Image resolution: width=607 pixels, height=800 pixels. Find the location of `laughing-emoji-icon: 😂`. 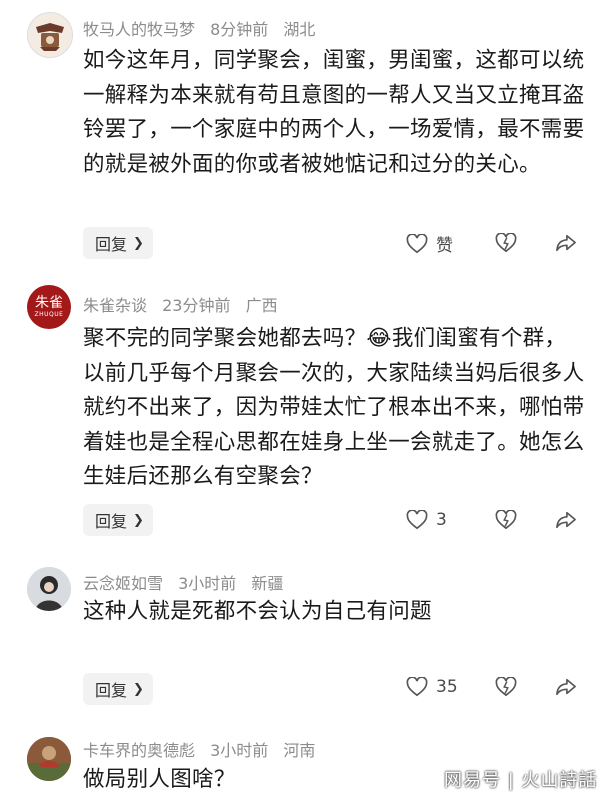

laughing-emoji-icon: 😂 is located at coordinates (379, 338).